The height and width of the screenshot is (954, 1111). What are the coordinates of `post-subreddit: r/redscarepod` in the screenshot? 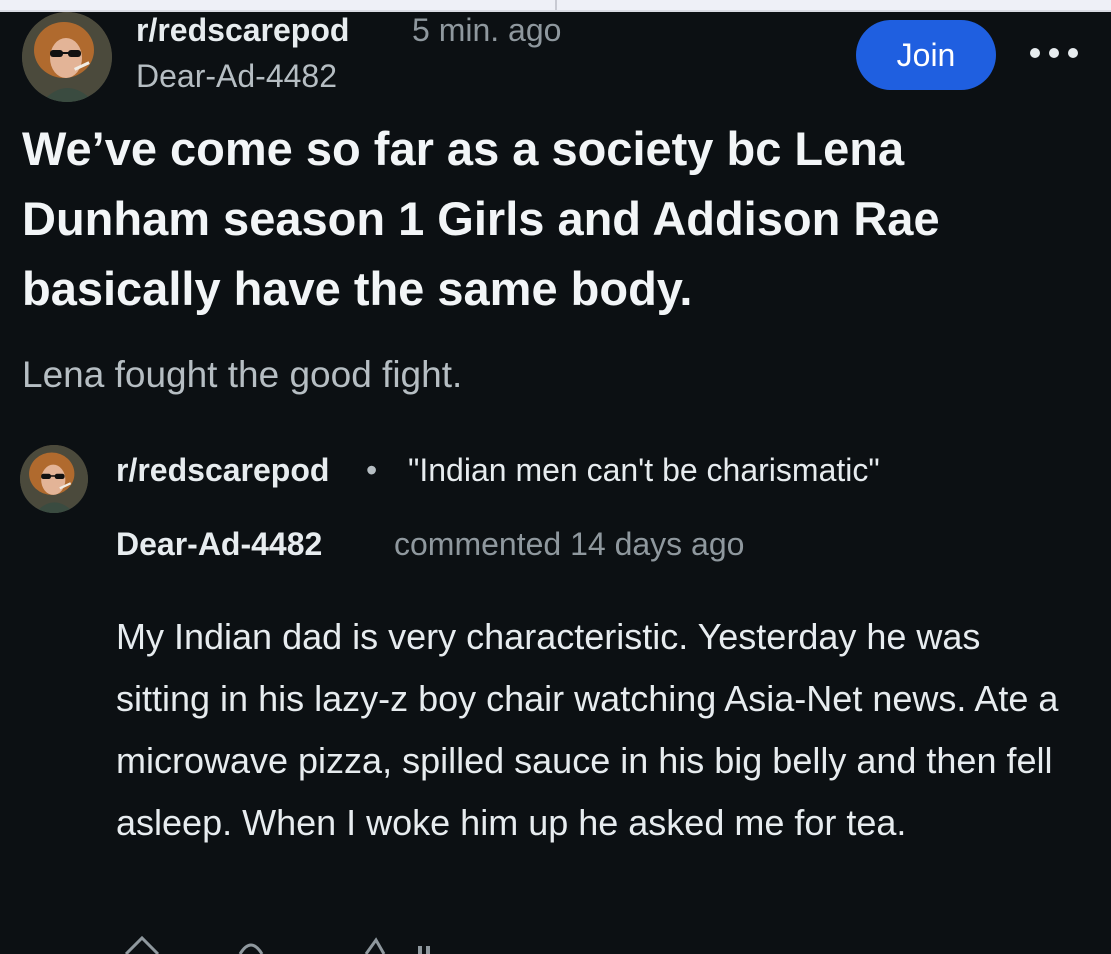 It's located at (242, 30).